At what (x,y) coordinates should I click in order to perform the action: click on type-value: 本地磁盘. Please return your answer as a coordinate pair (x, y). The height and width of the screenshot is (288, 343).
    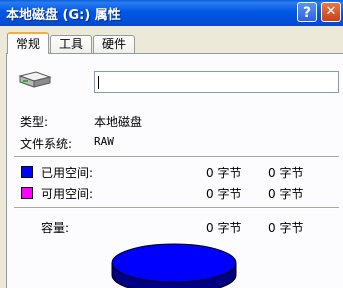
    Looking at the image, I should click on (118, 122).